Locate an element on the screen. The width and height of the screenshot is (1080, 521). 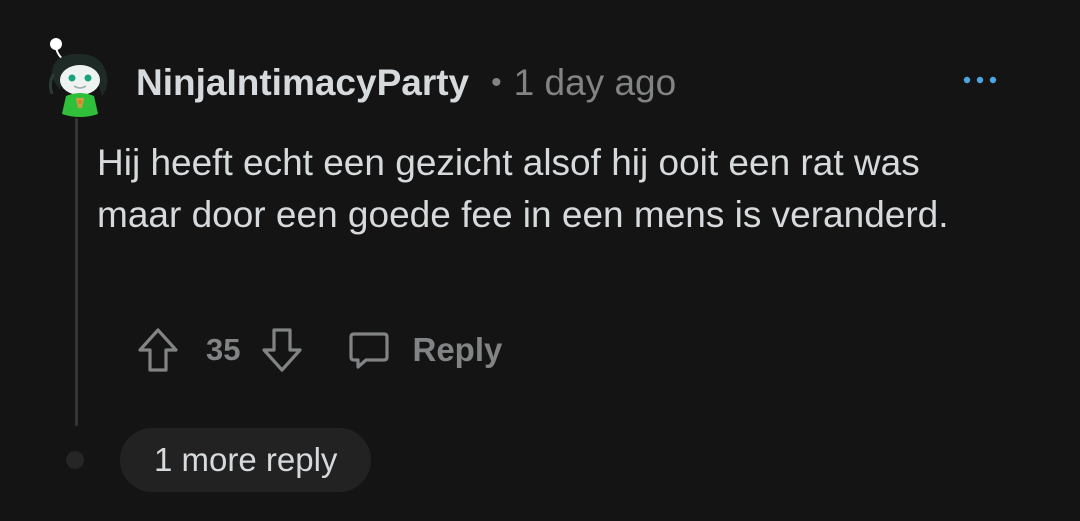
downvote-button is located at coordinates (282, 350).